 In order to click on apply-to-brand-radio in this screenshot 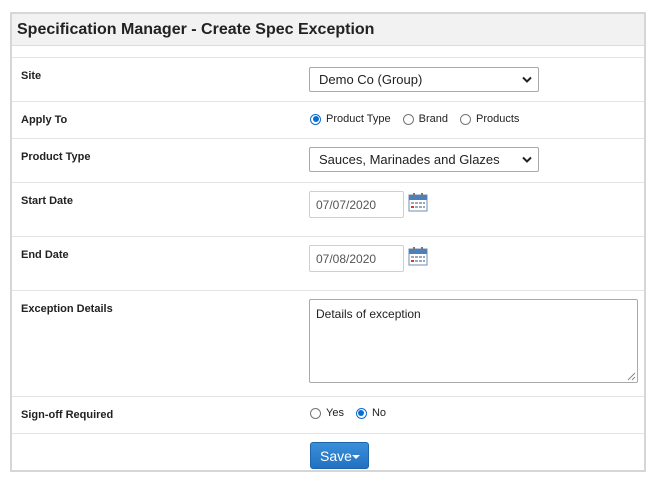, I will do `click(408, 119)`.